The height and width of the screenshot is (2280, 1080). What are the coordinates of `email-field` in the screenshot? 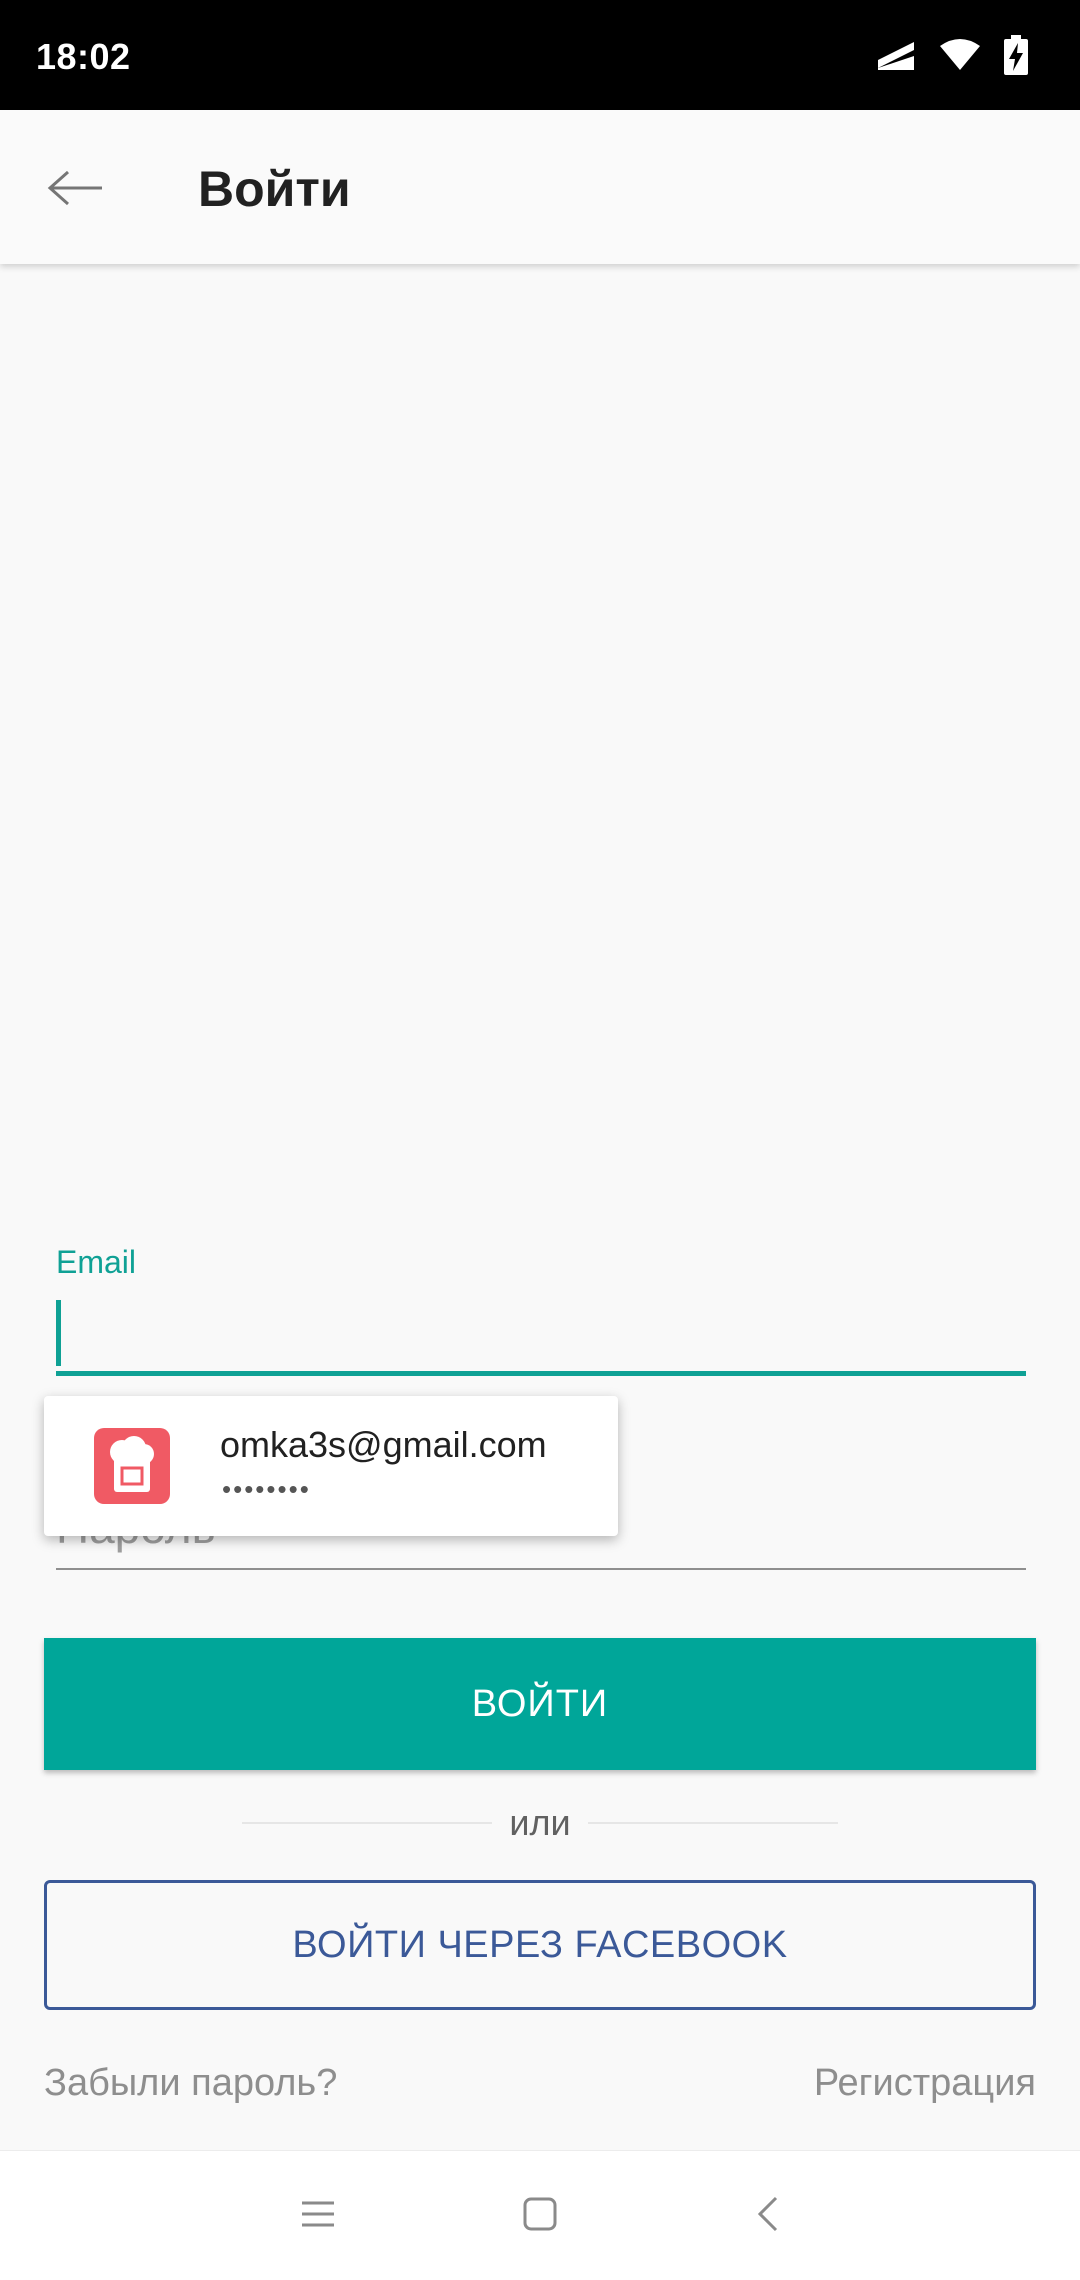 It's located at (541, 1336).